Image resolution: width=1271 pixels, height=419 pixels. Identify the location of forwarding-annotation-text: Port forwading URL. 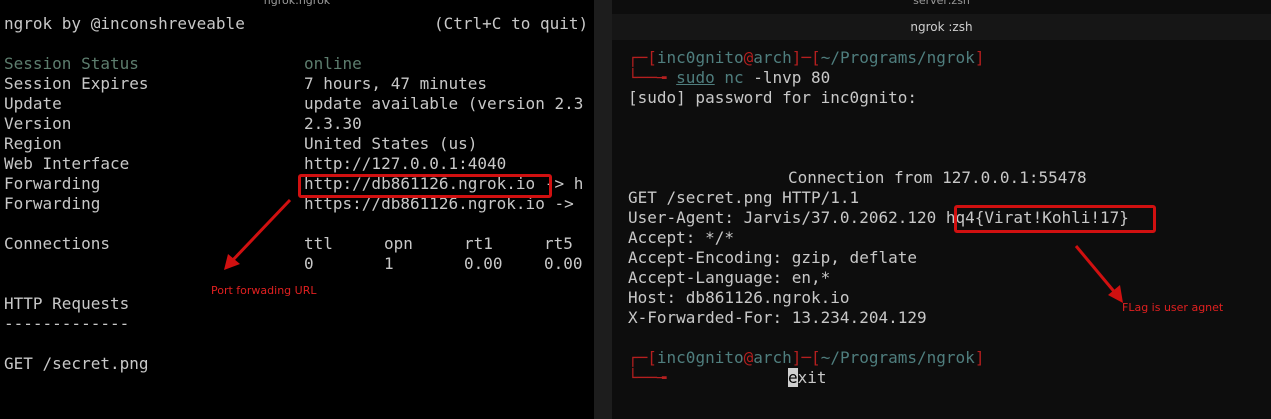
(264, 290).